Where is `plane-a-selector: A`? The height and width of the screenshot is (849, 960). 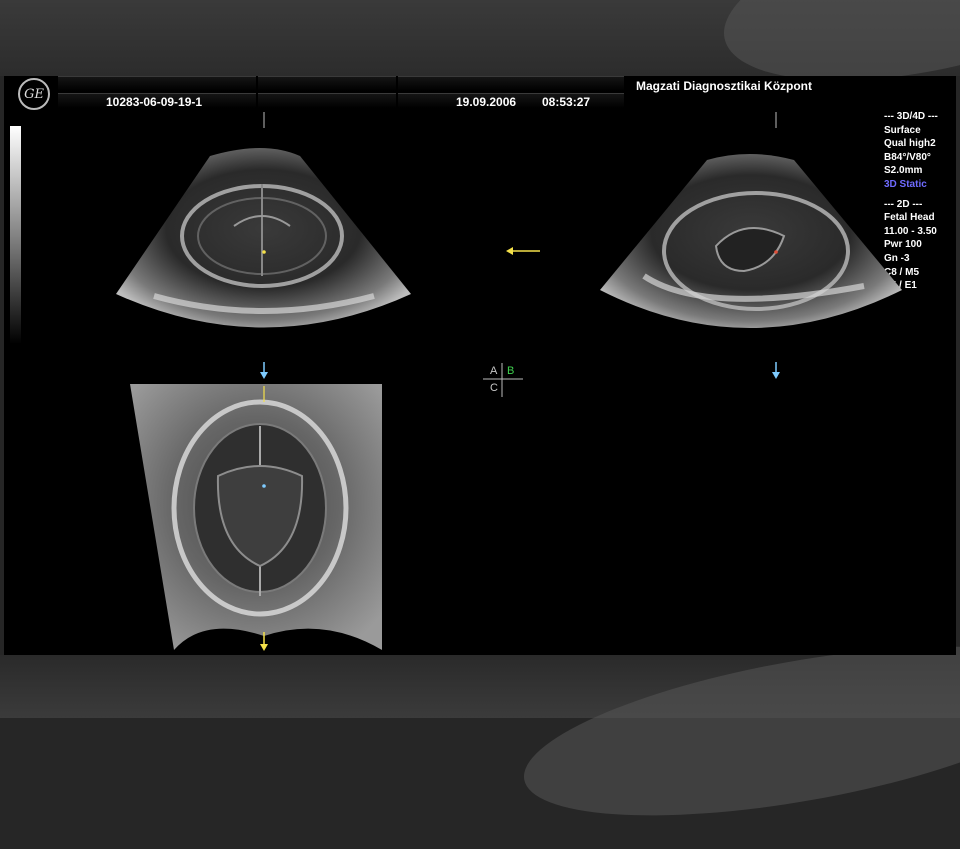 plane-a-selector: A is located at coordinates (493, 371).